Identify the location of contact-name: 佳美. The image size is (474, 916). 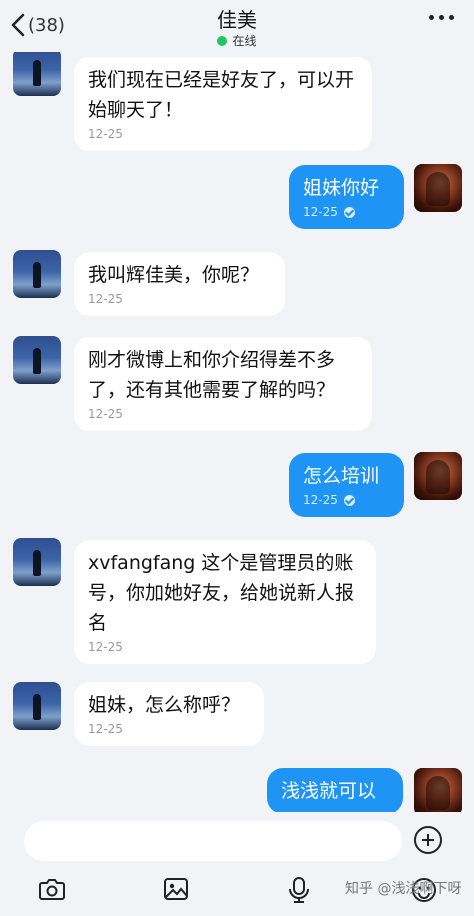
(237, 20).